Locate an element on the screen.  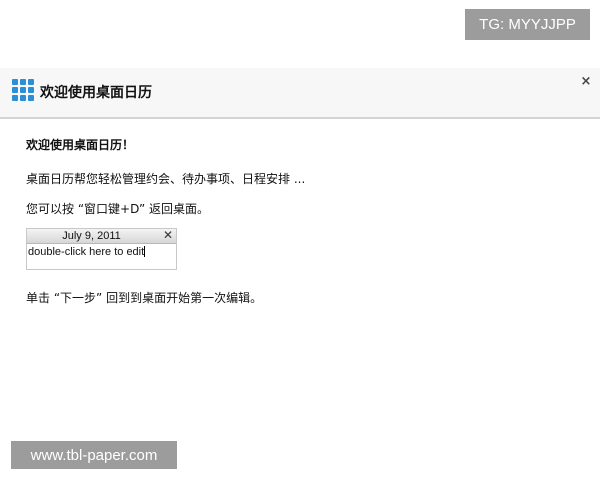
watermark-top: TG: MYYJJPP is located at coordinates (527, 24).